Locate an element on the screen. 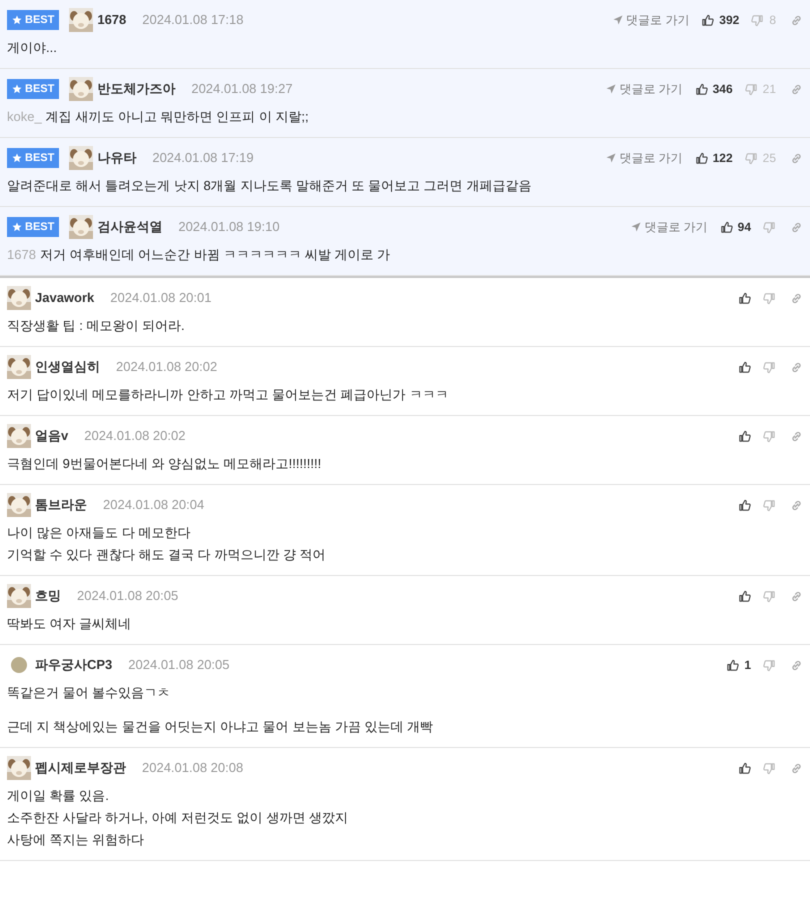 The image size is (810, 902). comment-text: 근데 지 책상에있는 물건을 어딧는지 아냐고 물어 보는놈 가끔 있는데 개빡 is located at coordinates (220, 727).